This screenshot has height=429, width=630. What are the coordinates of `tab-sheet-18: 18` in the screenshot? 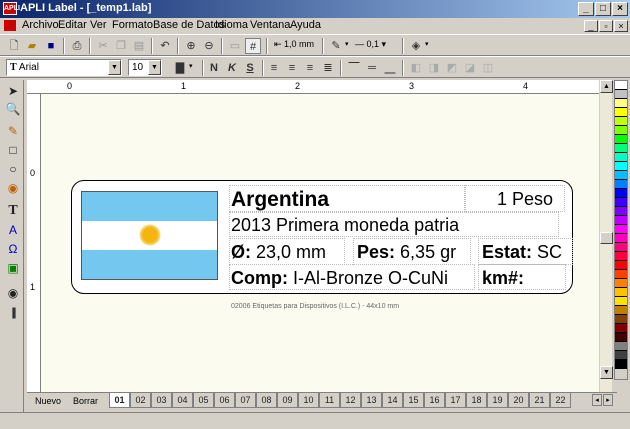 It's located at (476, 400).